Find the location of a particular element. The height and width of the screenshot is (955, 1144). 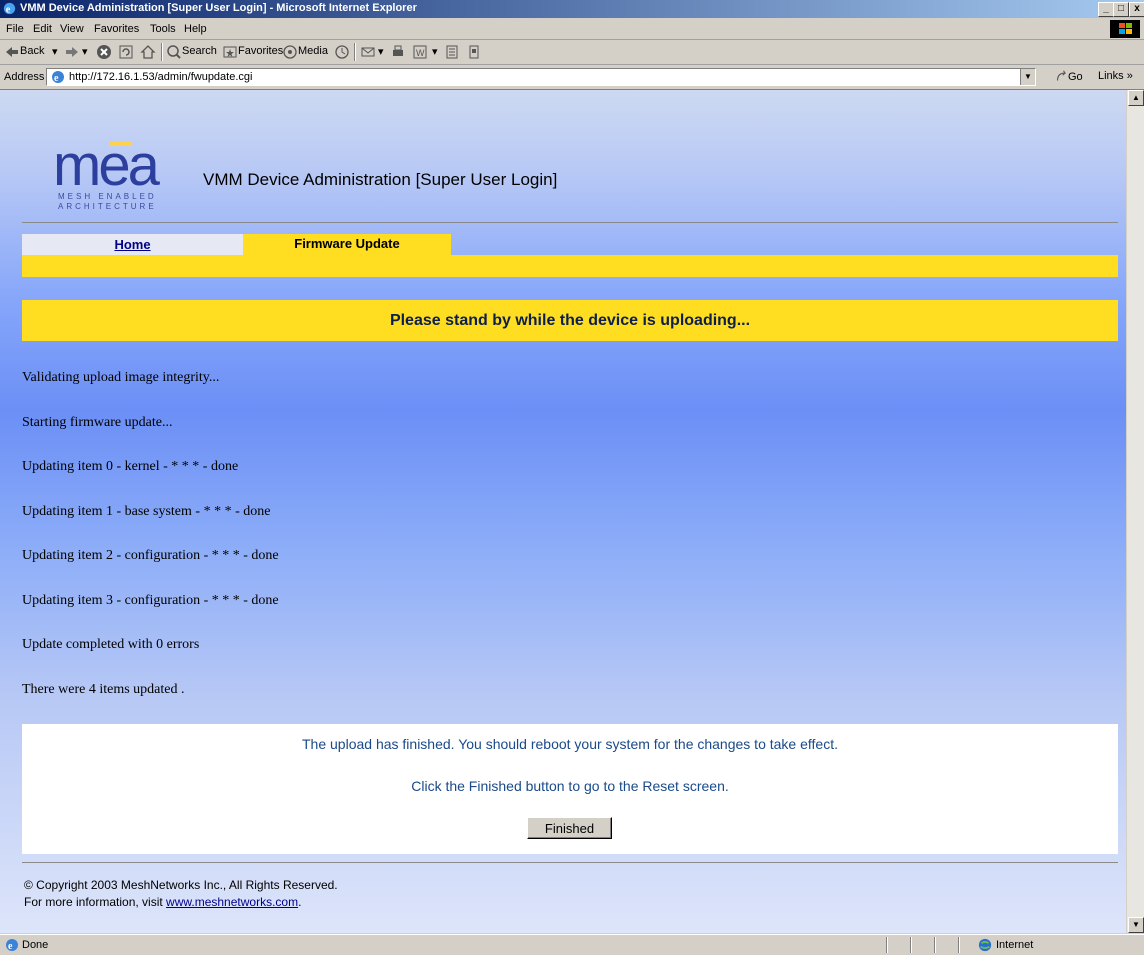

back-dropdown: ▾ is located at coordinates (55, 51).